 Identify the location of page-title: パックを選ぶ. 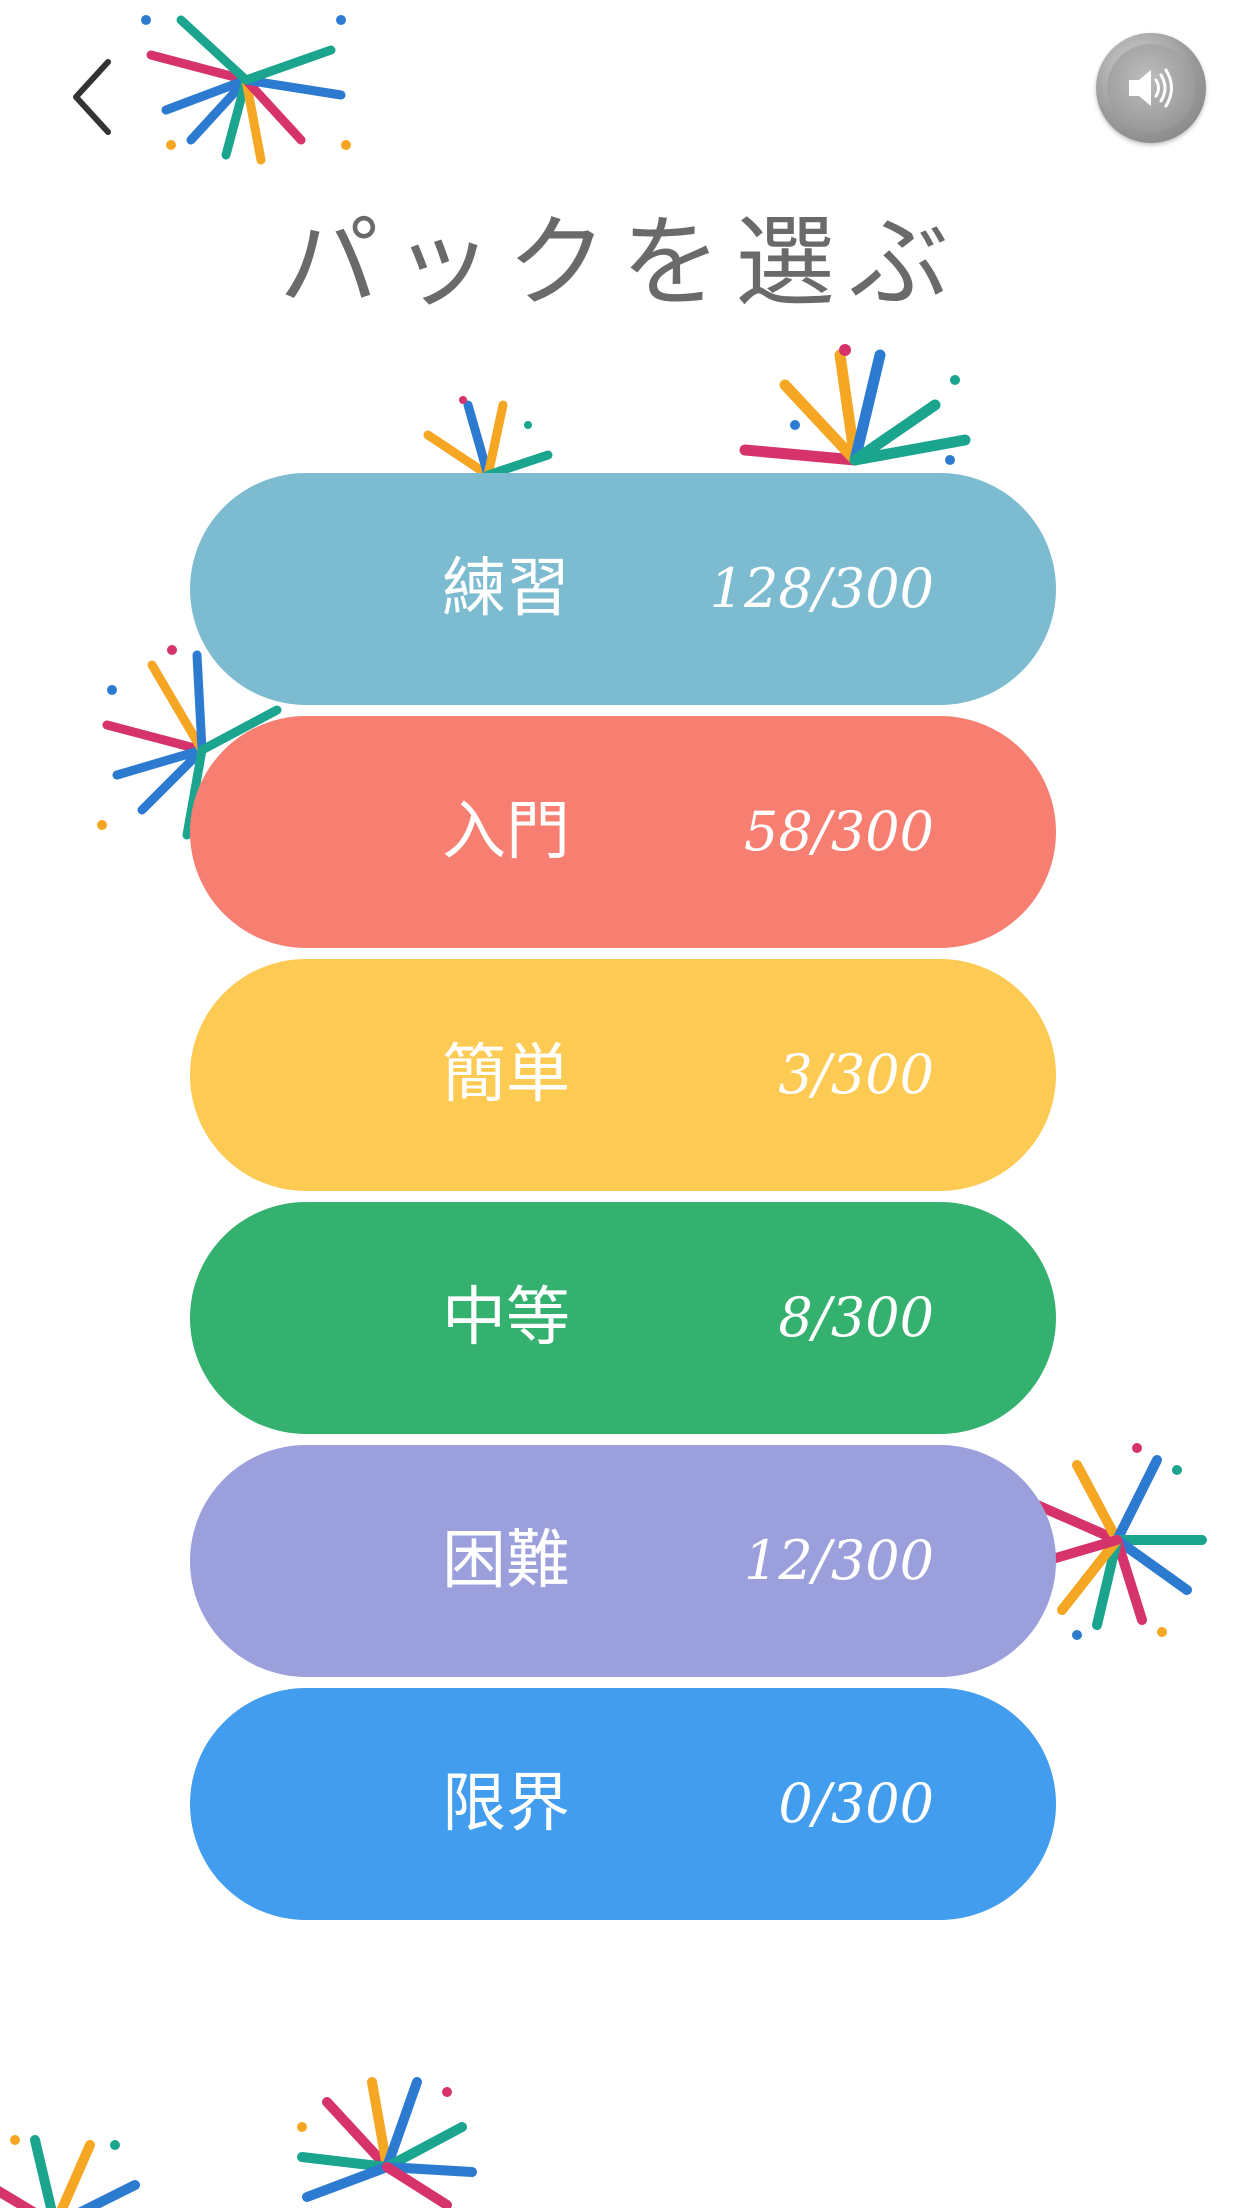
(621, 262).